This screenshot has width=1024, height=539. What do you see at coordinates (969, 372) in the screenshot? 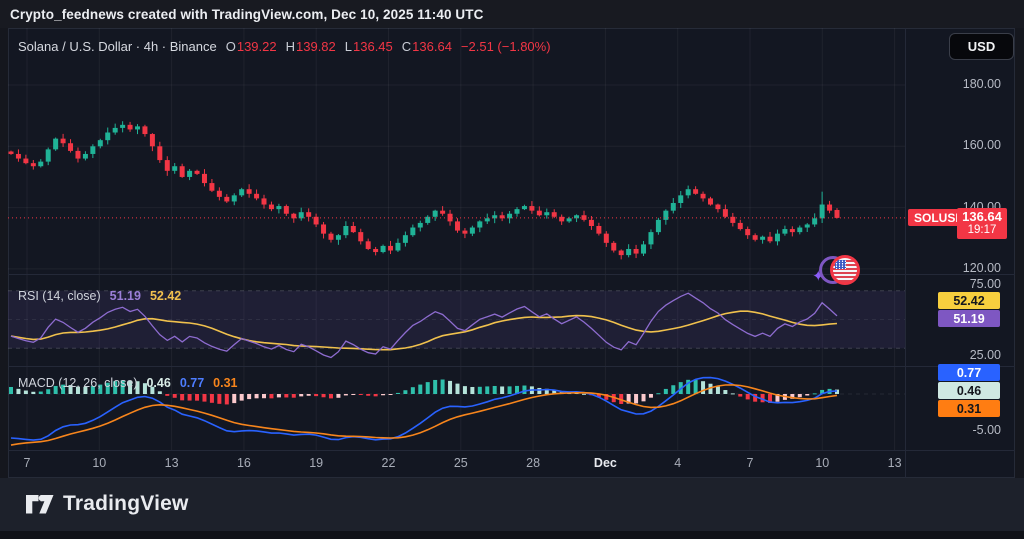
I see `macd-line-badge: 0.77` at bounding box center [969, 372].